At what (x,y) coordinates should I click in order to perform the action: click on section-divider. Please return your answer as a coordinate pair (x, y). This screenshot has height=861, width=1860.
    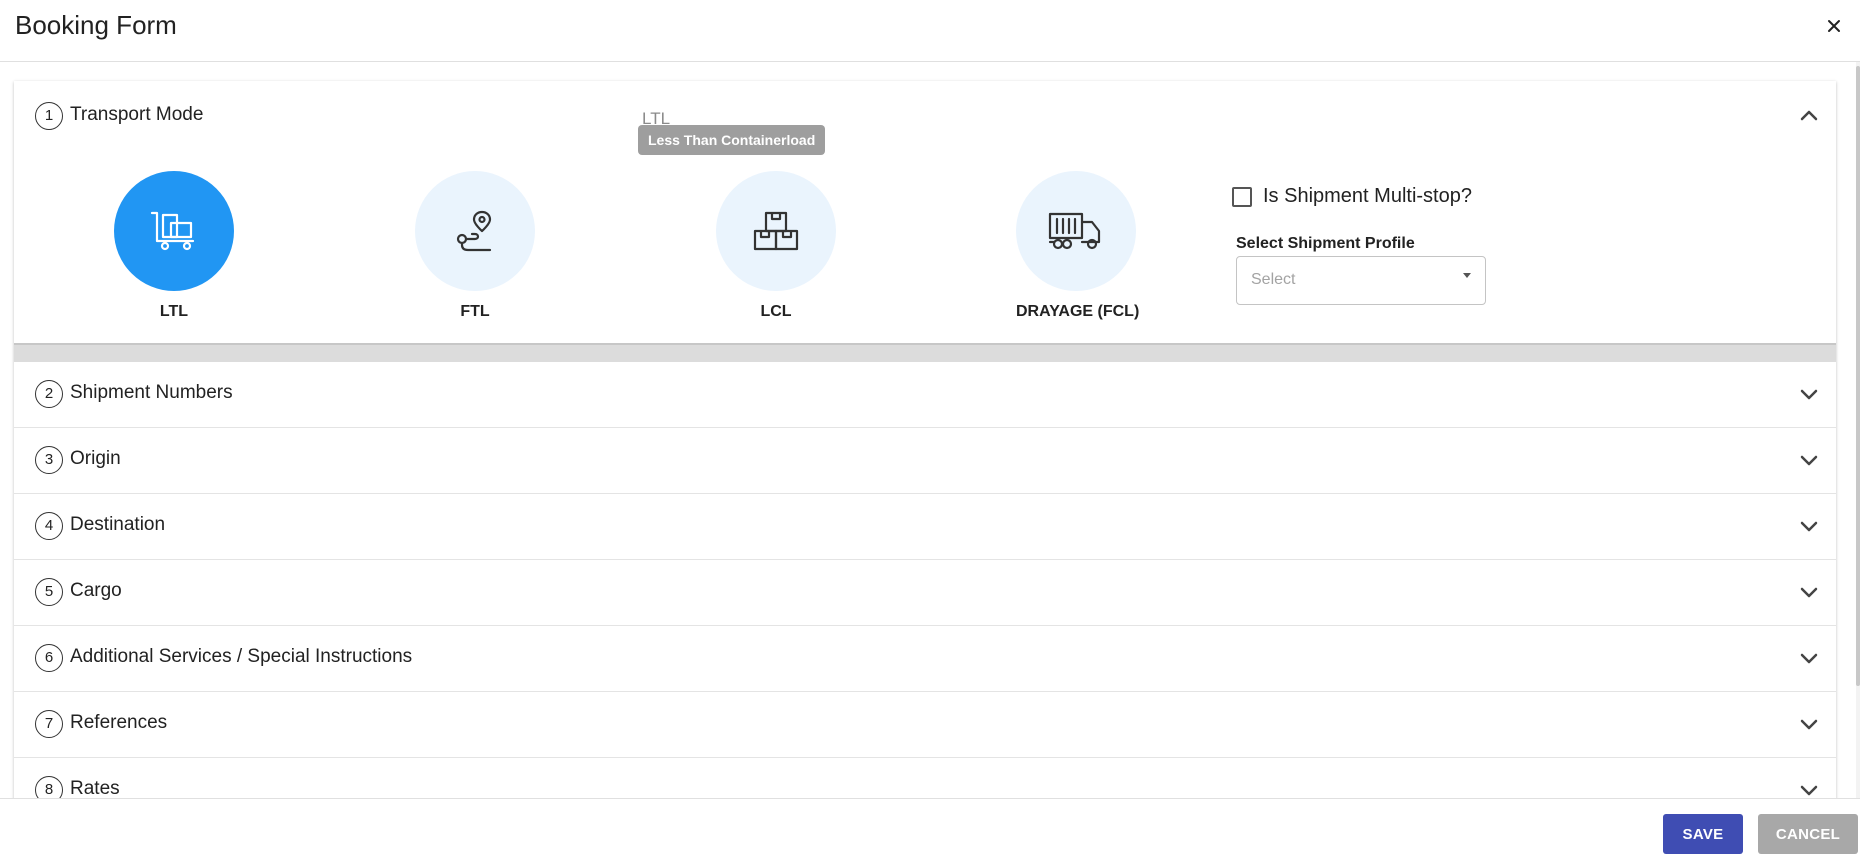
    Looking at the image, I should click on (925, 353).